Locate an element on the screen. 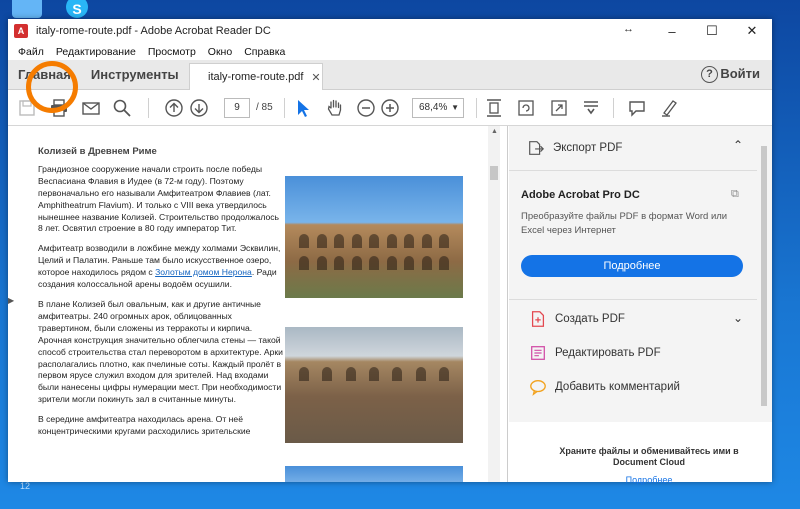 The width and height of the screenshot is (800, 509). pro-title: Adobe Acrobat Pro DC is located at coordinates (580, 195).